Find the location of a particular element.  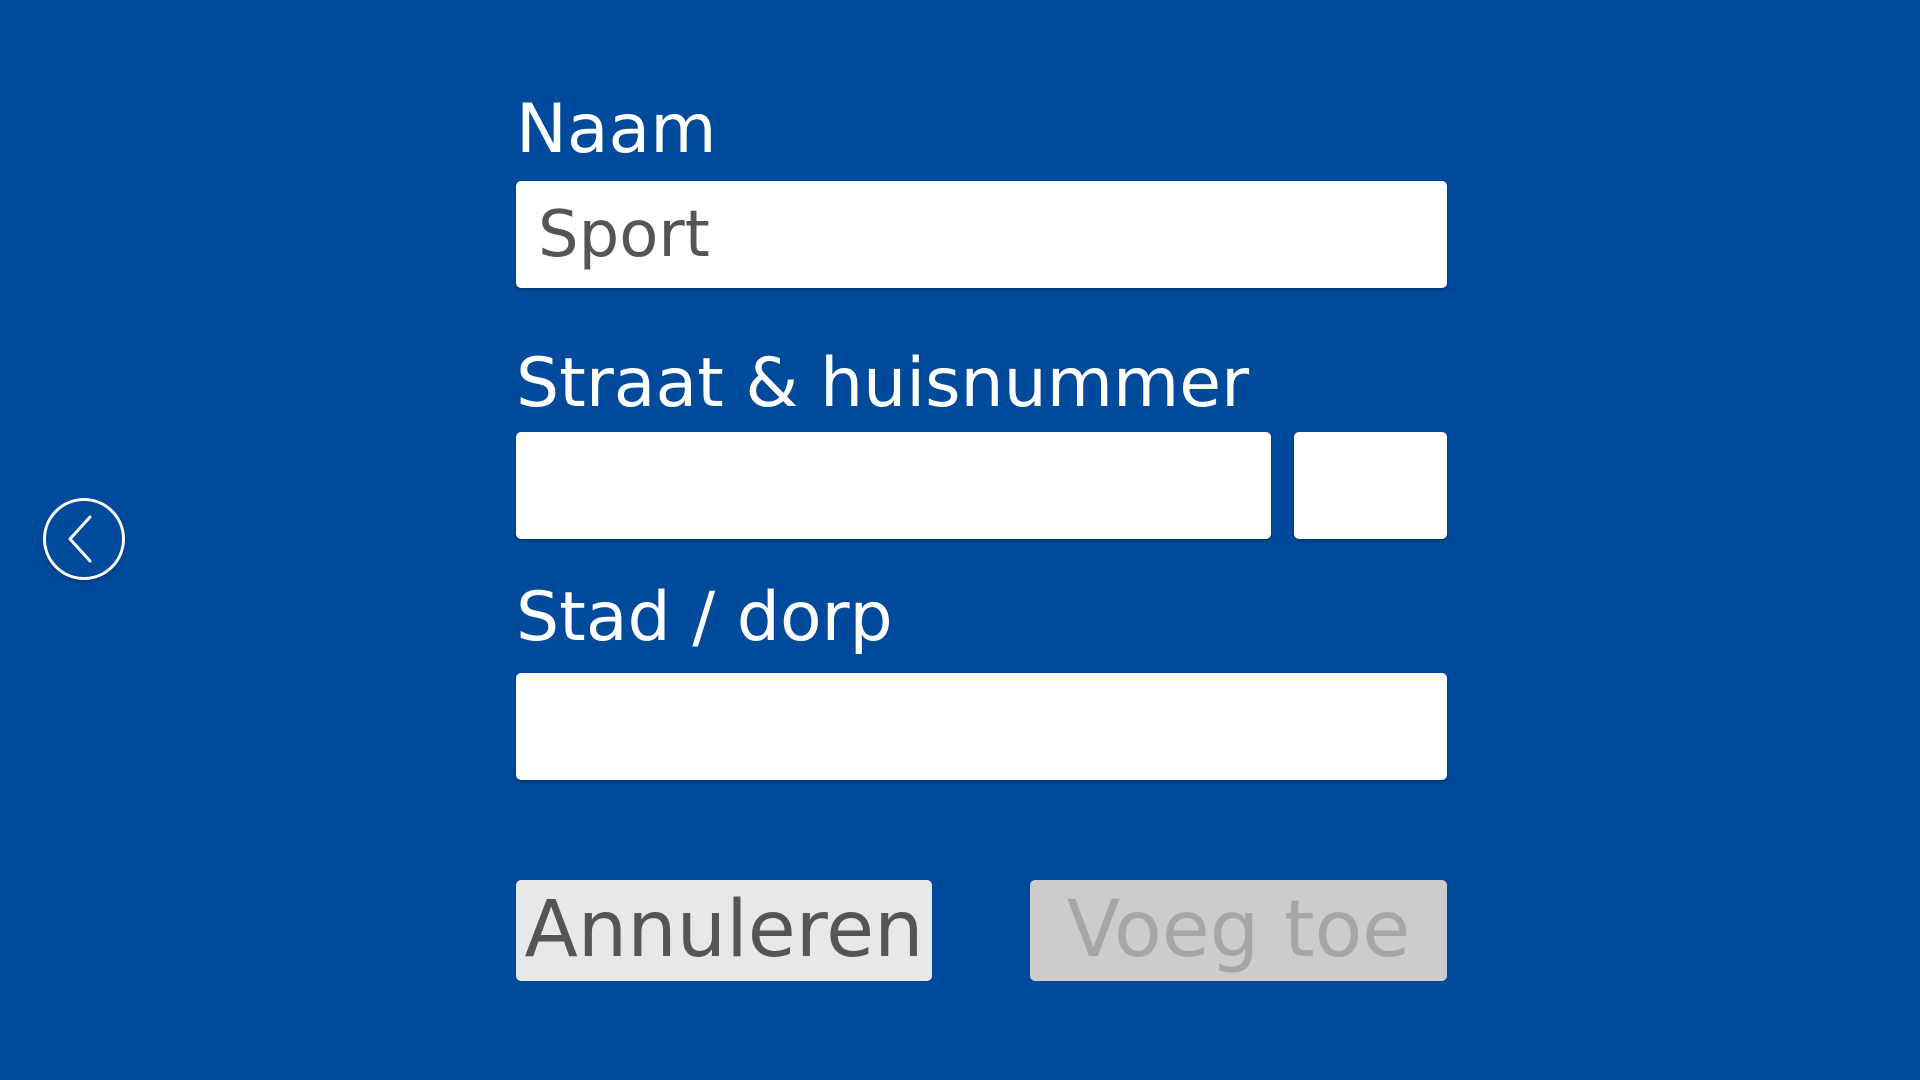

city-label: Stad / dorp is located at coordinates (704, 617).